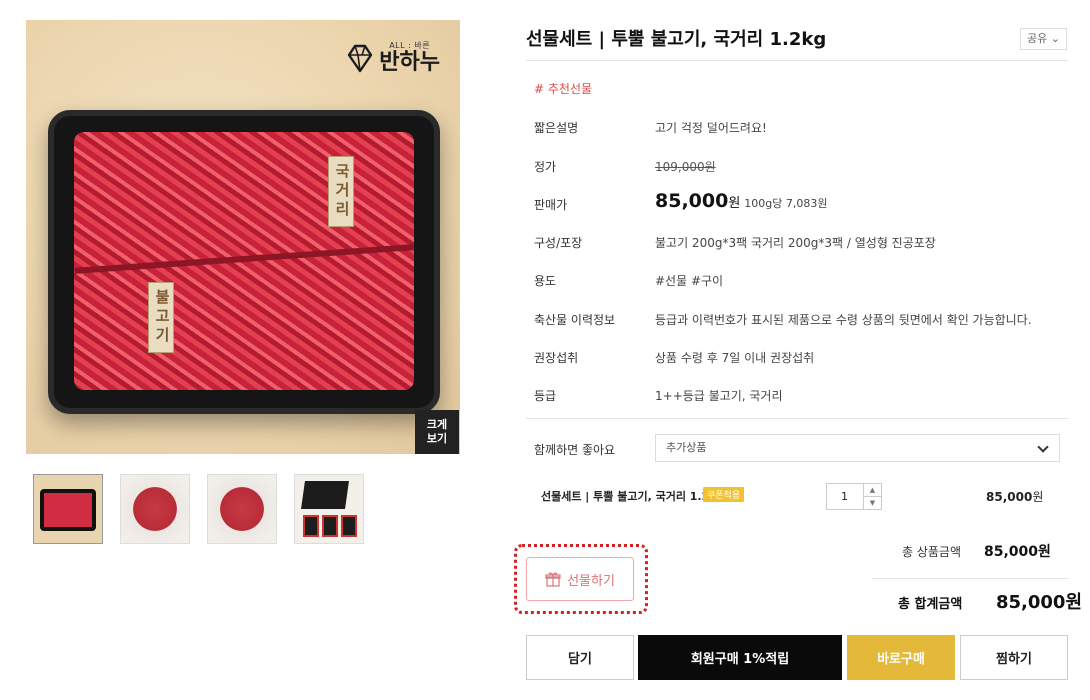  Describe the element at coordinates (685, 167) in the screenshot. I see `value-list-price: 109,000원` at that location.